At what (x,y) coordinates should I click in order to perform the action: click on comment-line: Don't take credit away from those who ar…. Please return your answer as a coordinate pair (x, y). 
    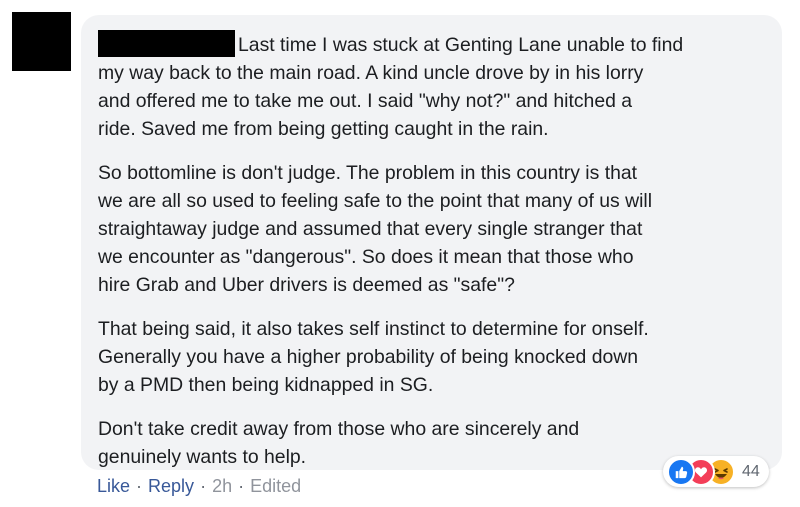
    Looking at the image, I should click on (339, 429).